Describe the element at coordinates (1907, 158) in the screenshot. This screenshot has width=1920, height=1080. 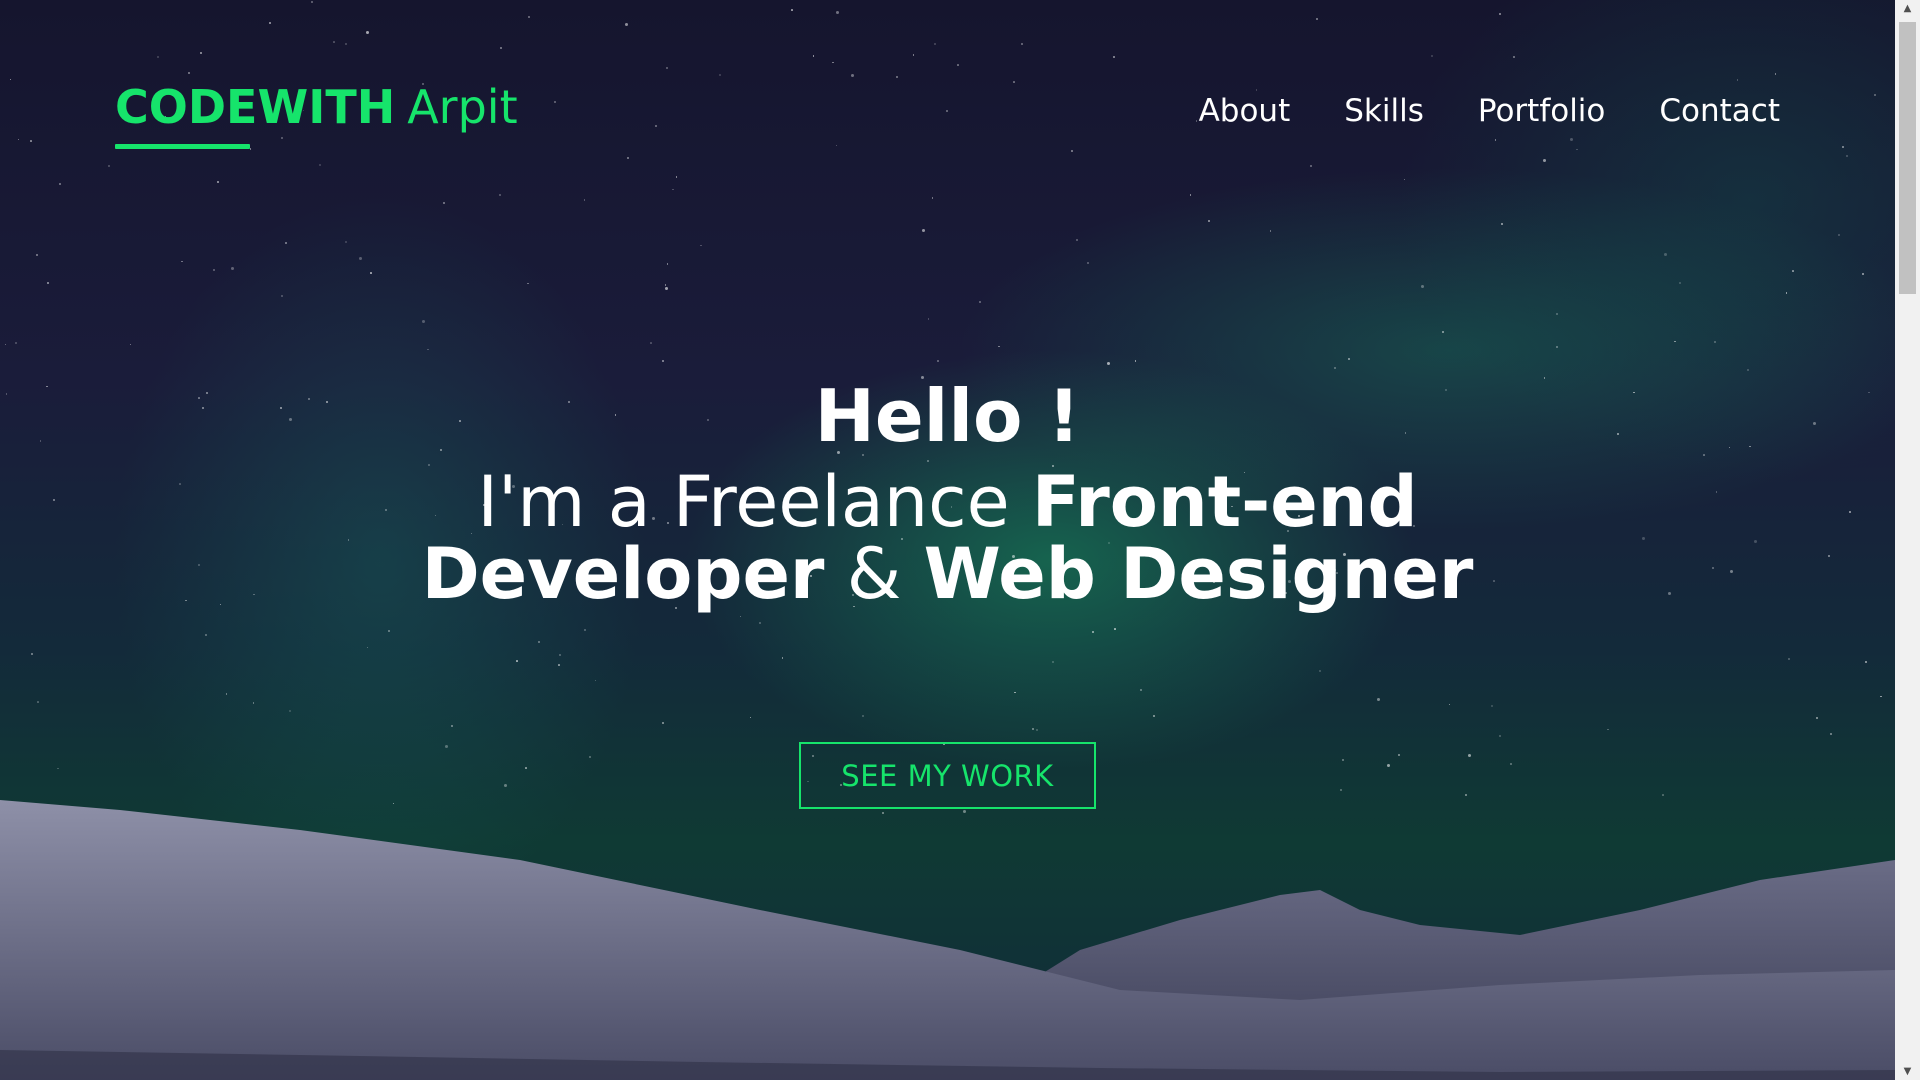
I see `scrollbar-thumb` at that location.